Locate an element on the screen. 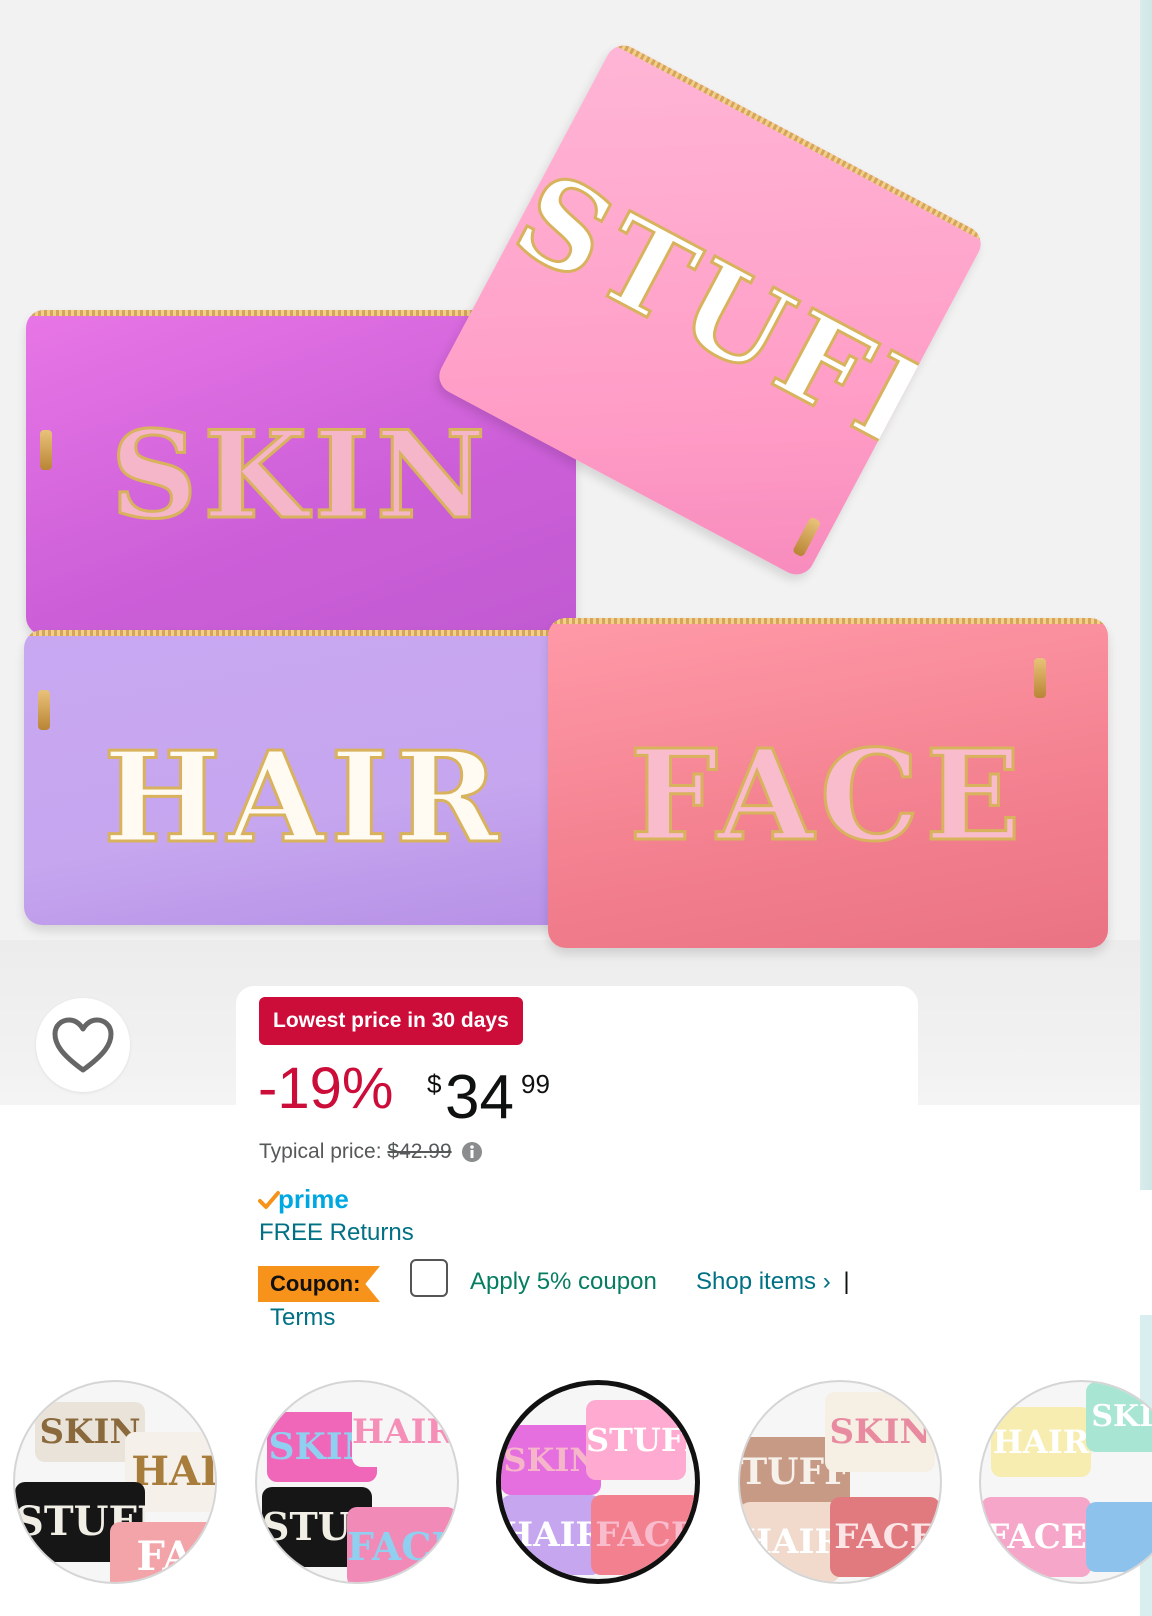 The image size is (1152, 1616). typical-price-label: Typical price: is located at coordinates (320, 1151).